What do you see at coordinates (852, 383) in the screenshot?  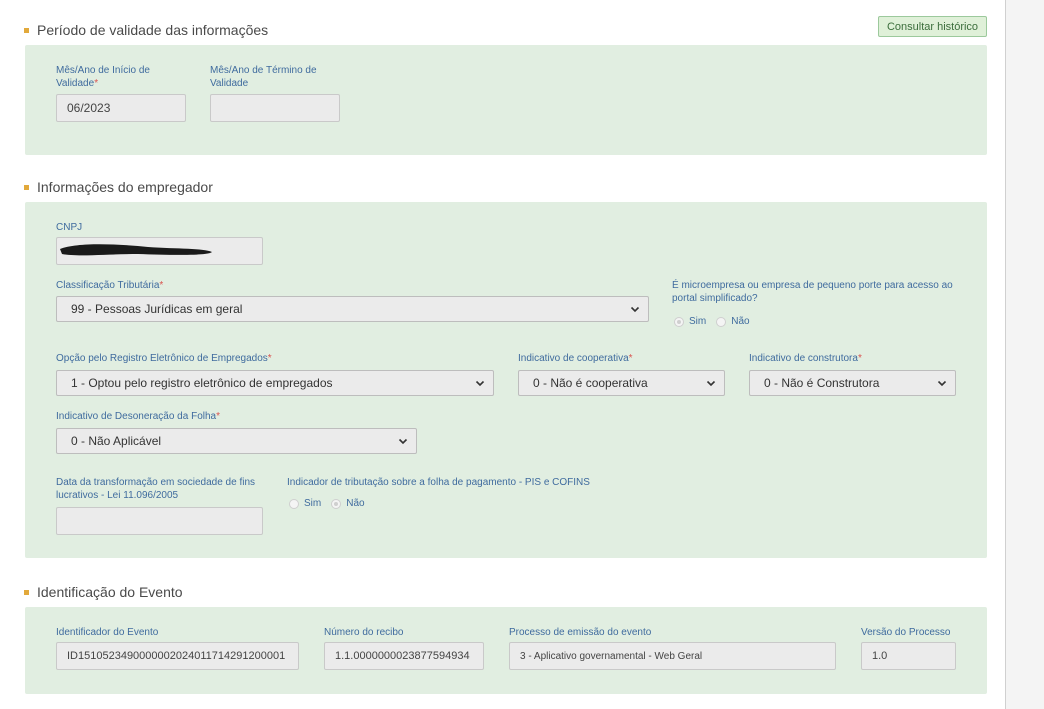 I see `construtora-select: 0 - Não é Construtora` at bounding box center [852, 383].